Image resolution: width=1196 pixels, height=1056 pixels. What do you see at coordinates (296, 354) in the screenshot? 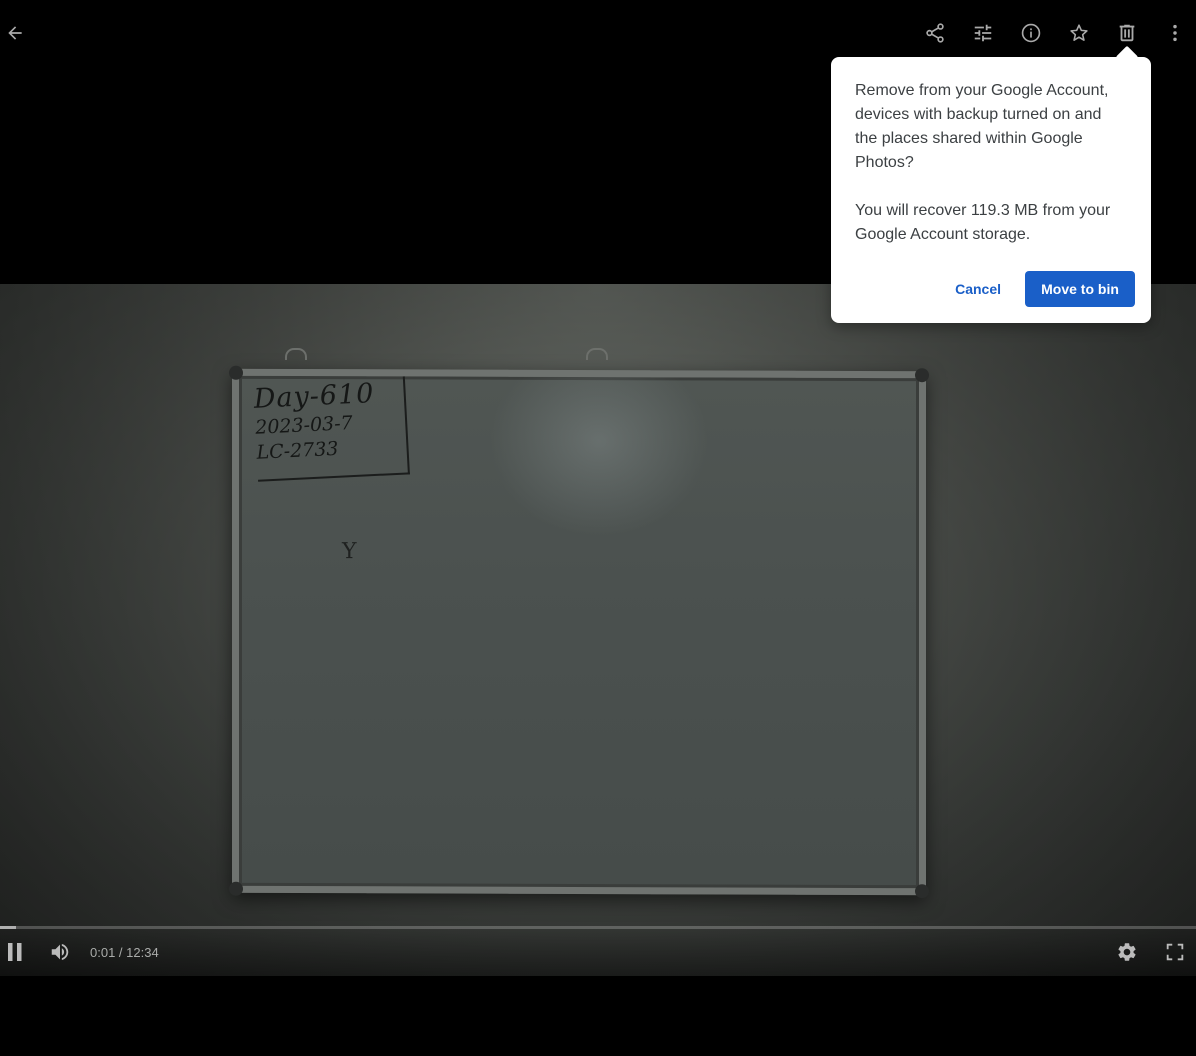
I see `board-hook-left` at bounding box center [296, 354].